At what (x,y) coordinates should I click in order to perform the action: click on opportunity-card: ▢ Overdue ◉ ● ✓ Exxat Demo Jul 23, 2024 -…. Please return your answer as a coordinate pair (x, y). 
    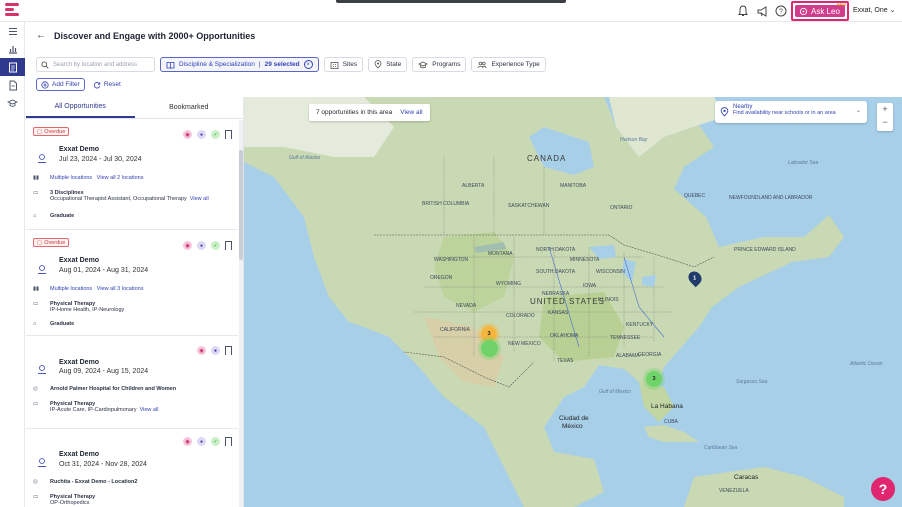
    Looking at the image, I should click on (132, 174).